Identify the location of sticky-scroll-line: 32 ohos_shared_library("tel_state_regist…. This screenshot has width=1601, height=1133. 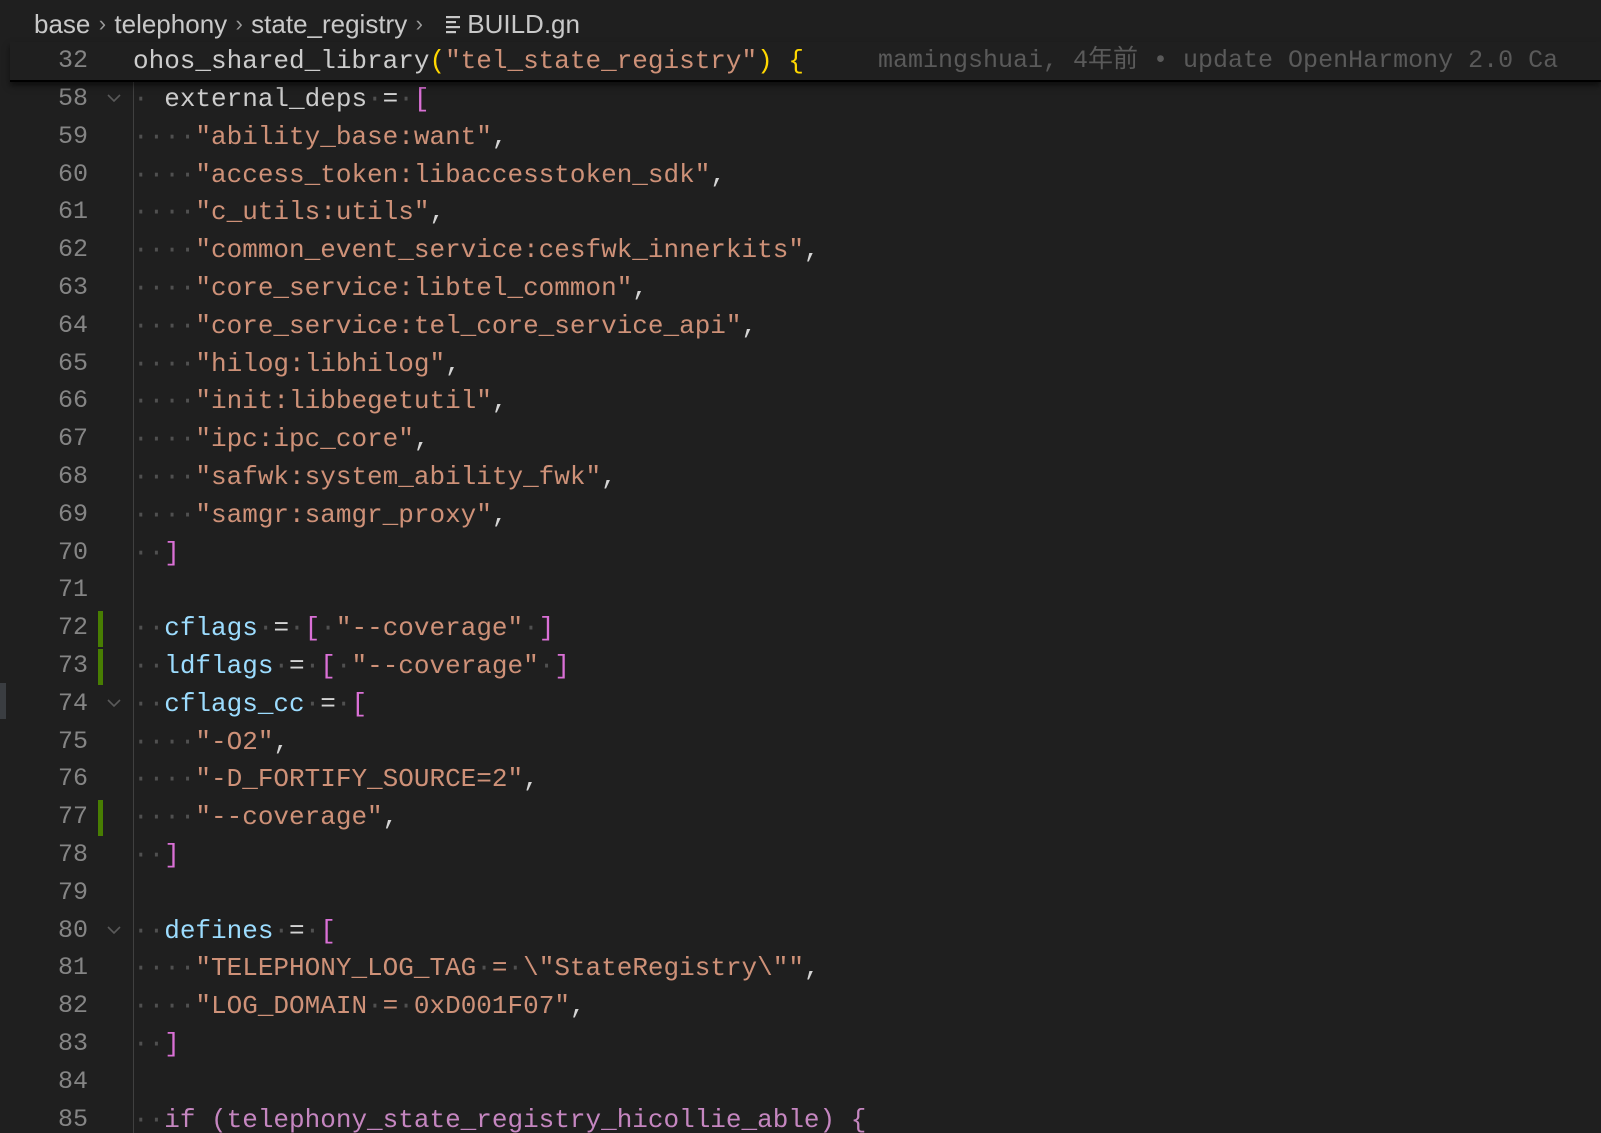
(805, 62).